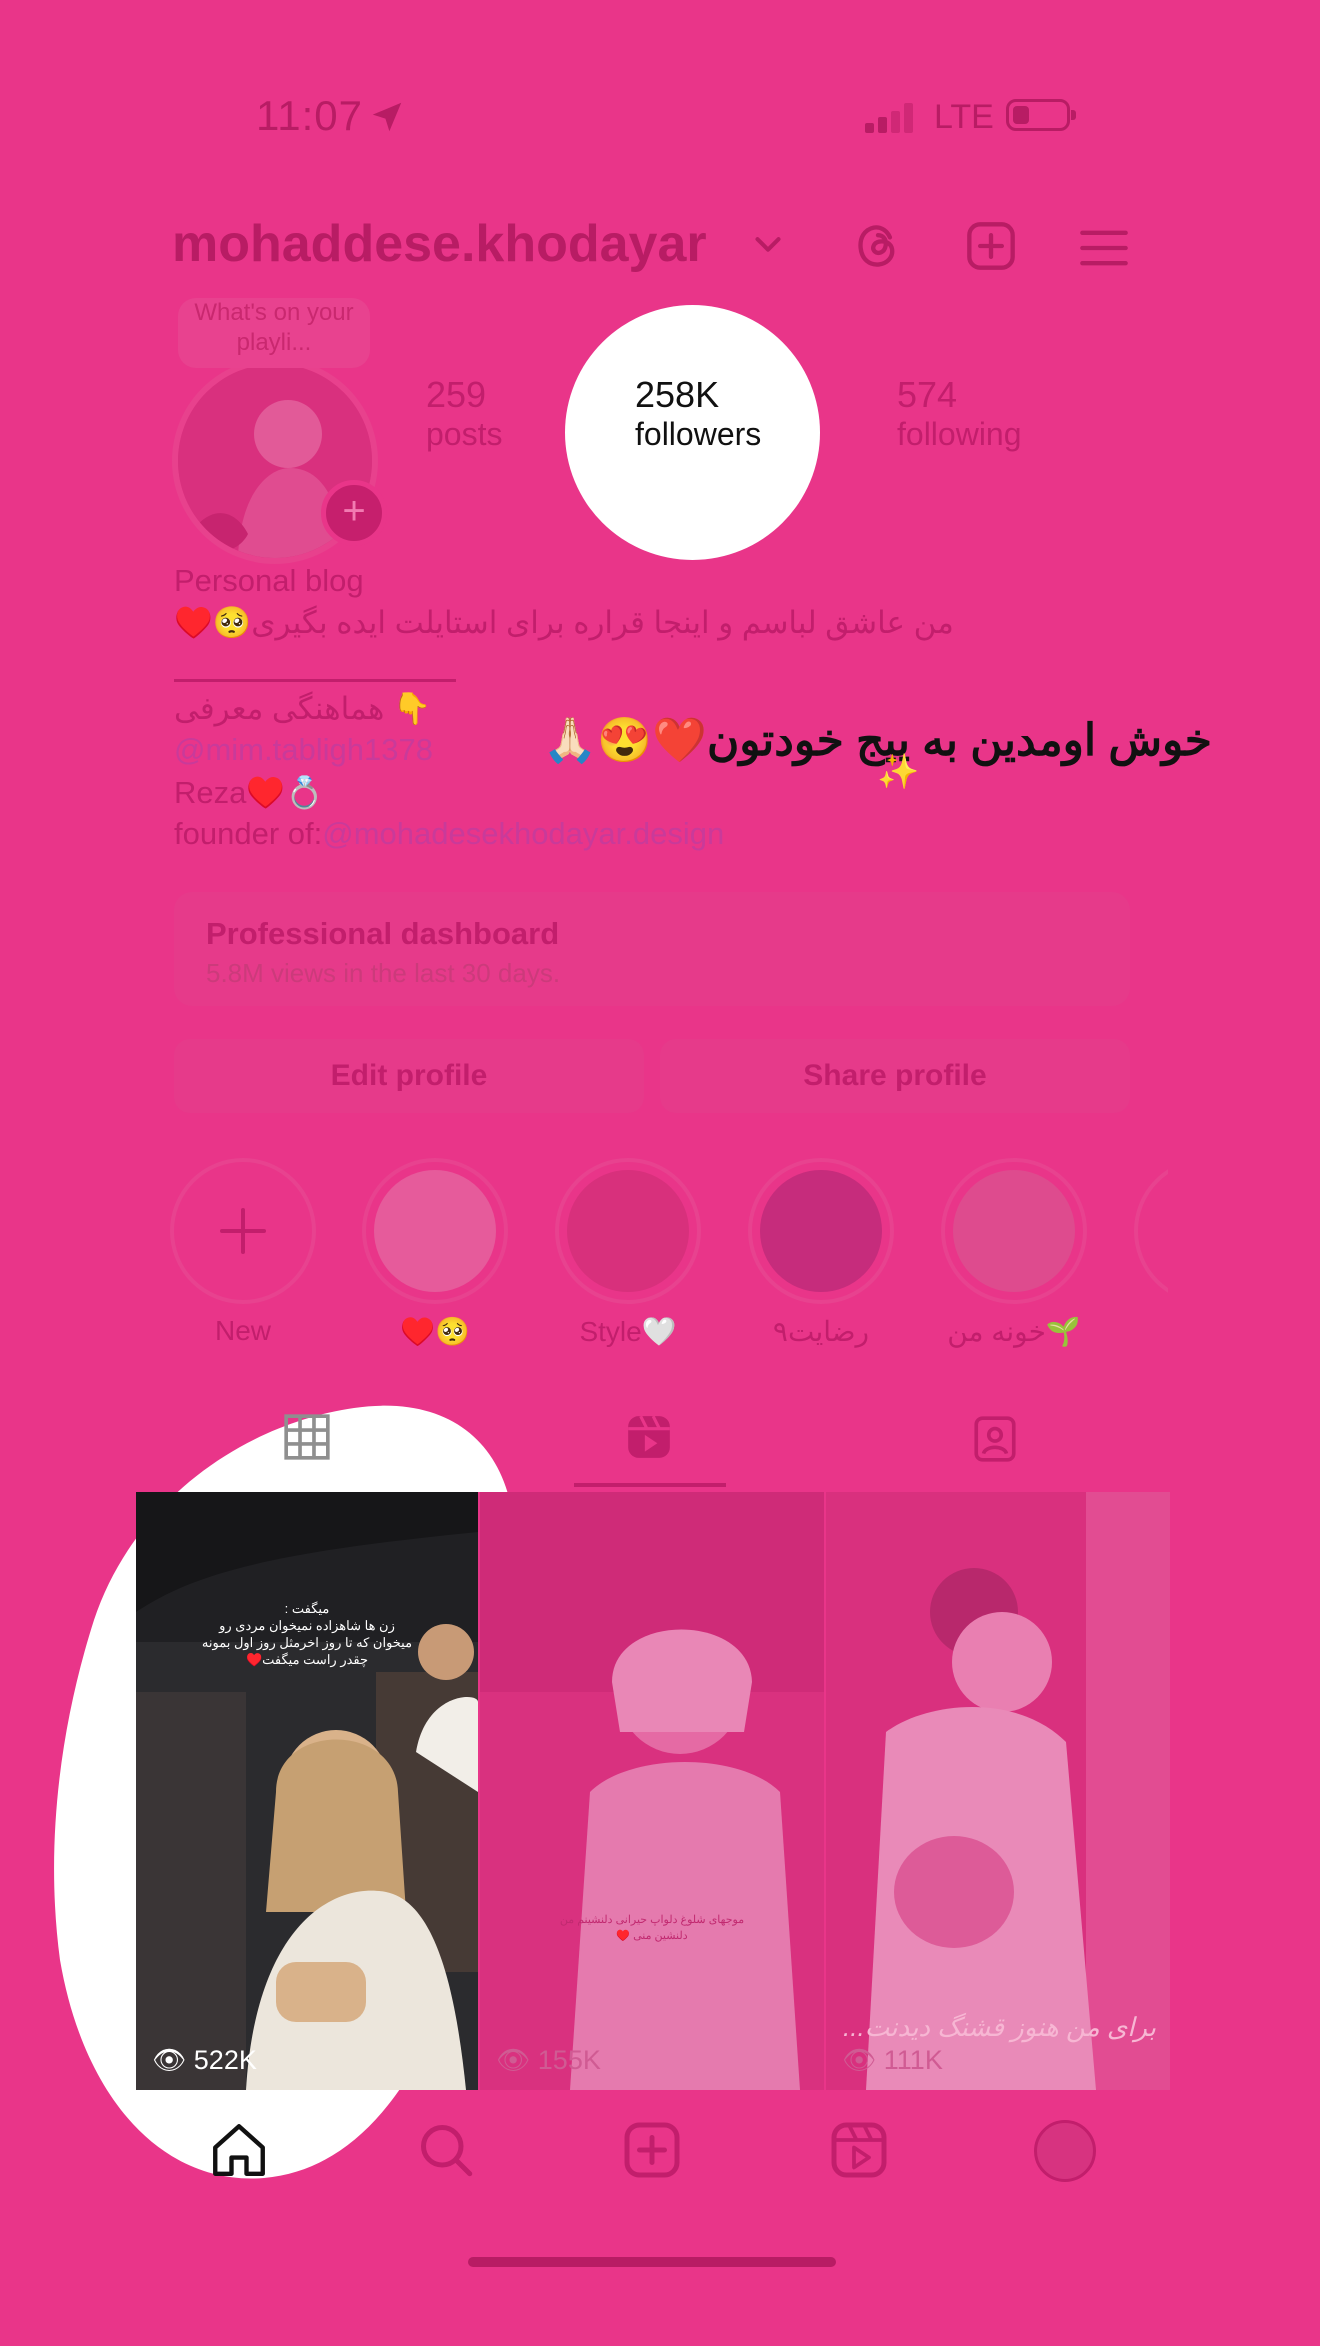 The height and width of the screenshot is (2346, 1320). Describe the element at coordinates (315, 680) in the screenshot. I see `bio-divider` at that location.